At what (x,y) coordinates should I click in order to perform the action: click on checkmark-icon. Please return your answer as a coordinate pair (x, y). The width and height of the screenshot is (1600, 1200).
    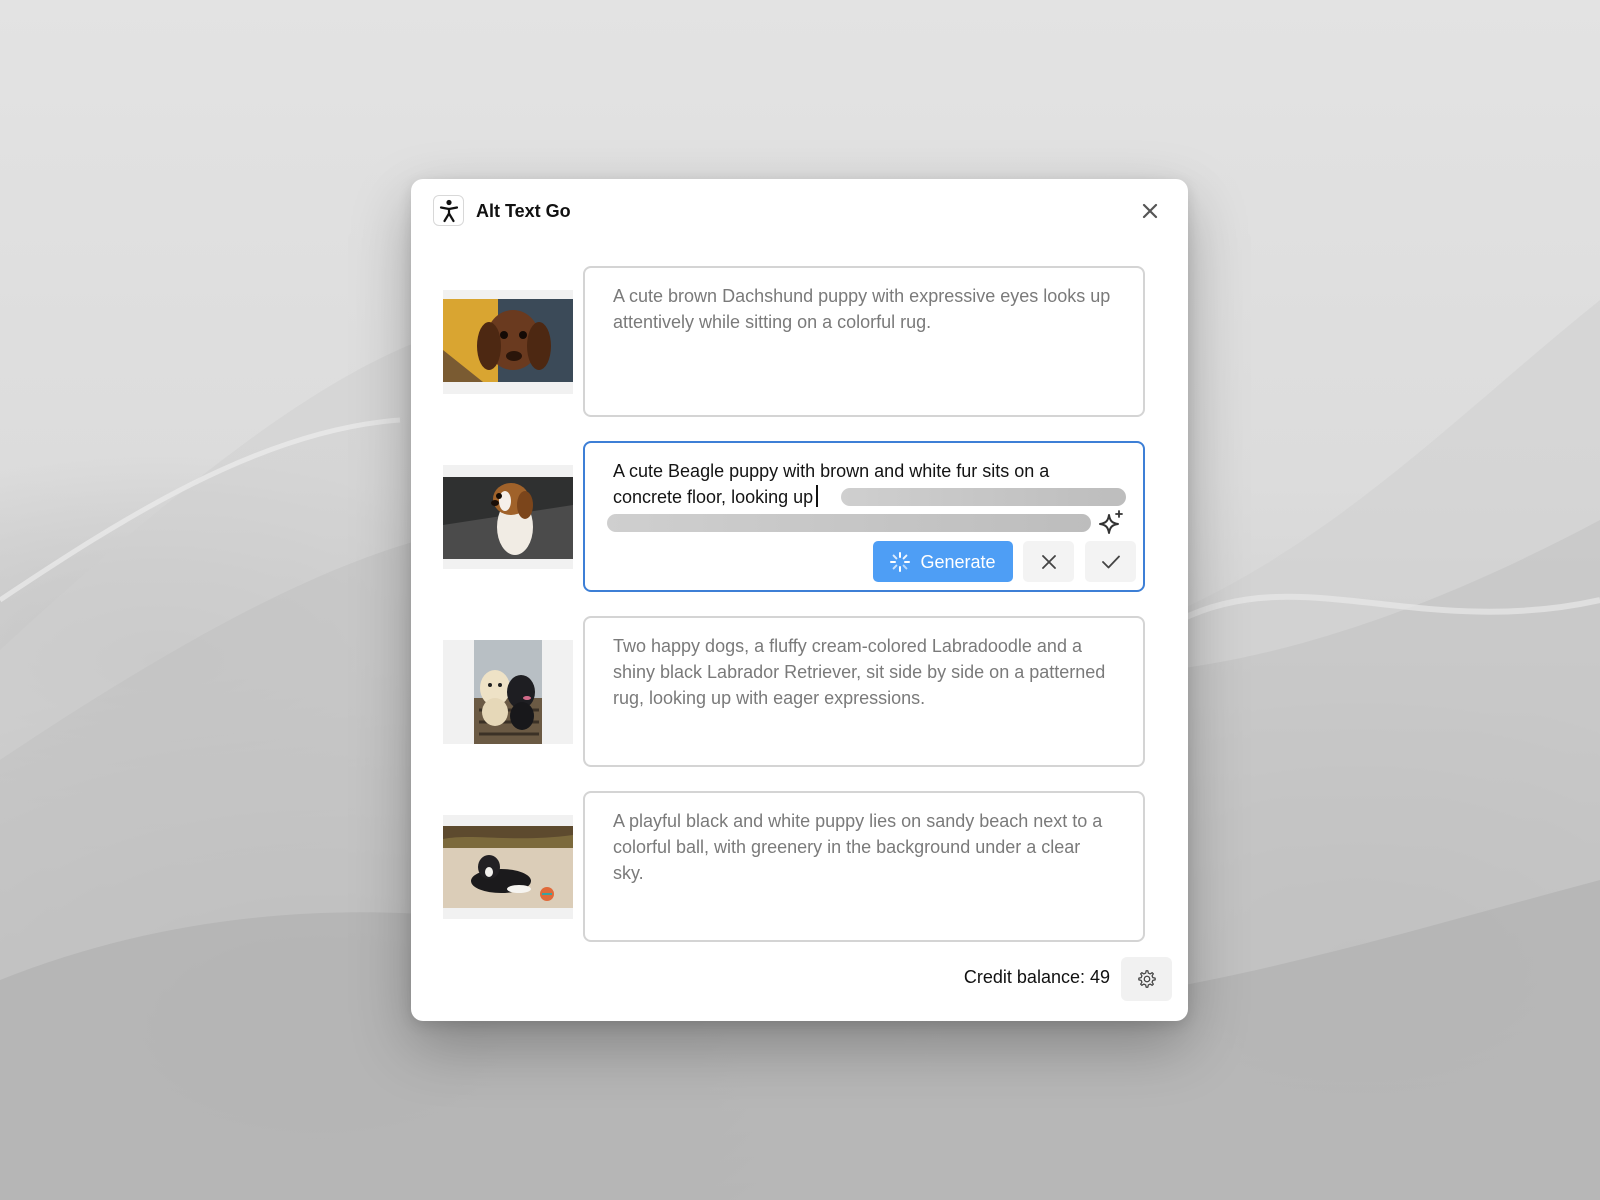
    Looking at the image, I should click on (1110, 561).